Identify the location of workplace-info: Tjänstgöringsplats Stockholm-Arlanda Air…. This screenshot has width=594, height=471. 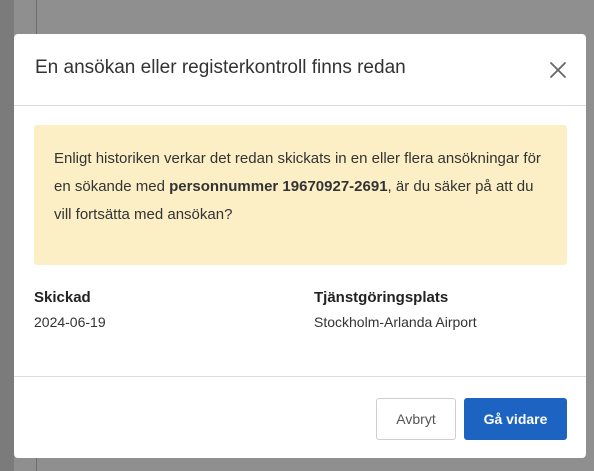
(395, 309).